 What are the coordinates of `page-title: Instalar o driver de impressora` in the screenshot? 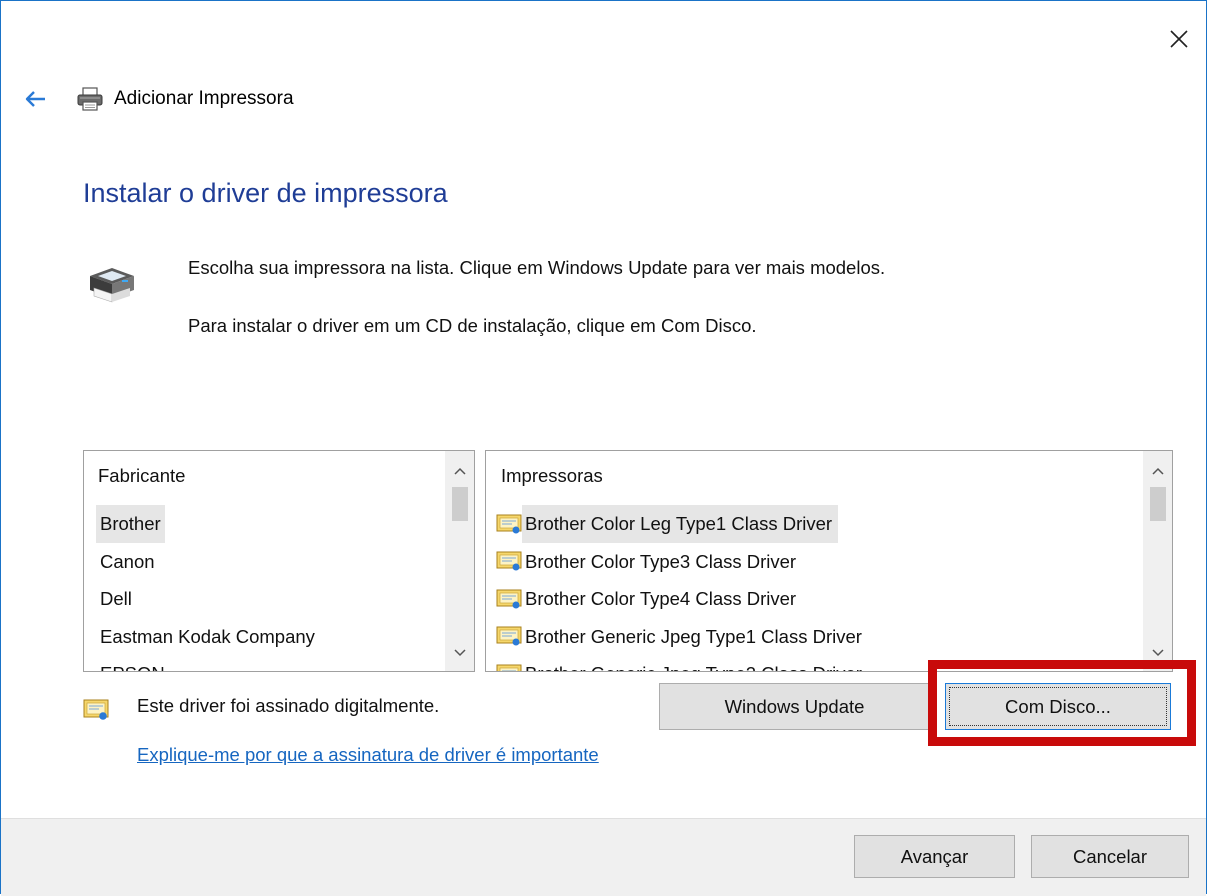 It's located at (265, 193).